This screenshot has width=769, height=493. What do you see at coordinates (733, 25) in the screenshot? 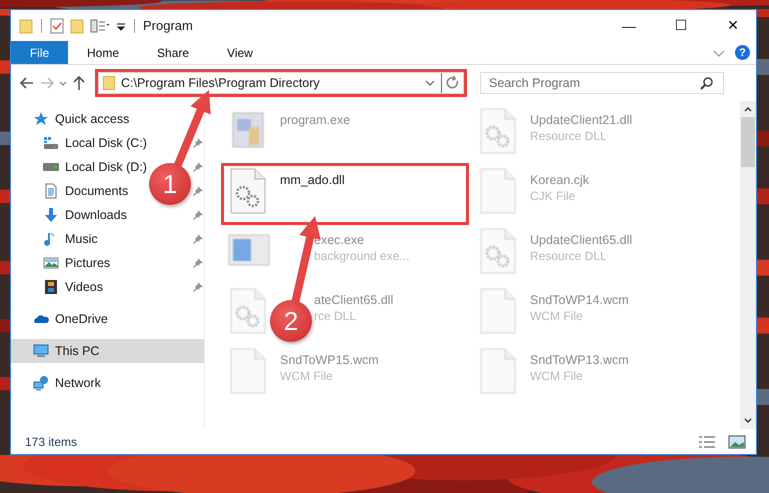
I see `close-button: ✕` at bounding box center [733, 25].